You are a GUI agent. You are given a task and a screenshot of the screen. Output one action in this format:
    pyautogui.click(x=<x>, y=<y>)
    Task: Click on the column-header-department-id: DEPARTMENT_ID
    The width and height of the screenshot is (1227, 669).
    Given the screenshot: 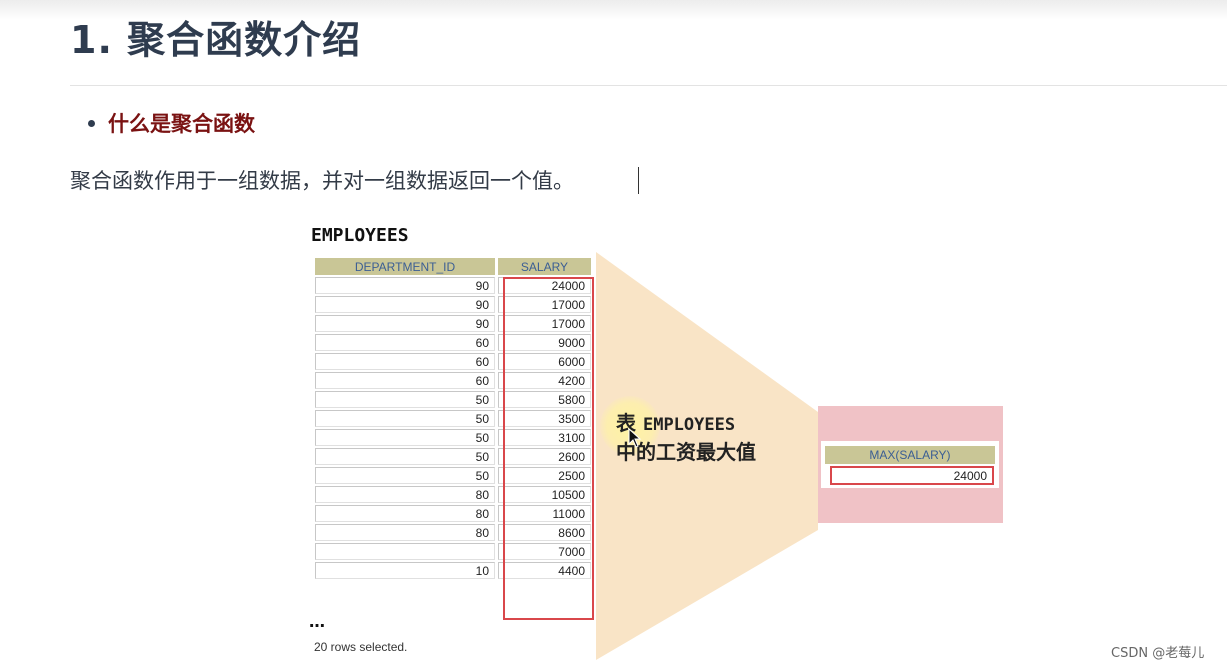 What is the action you would take?
    pyautogui.click(x=405, y=266)
    